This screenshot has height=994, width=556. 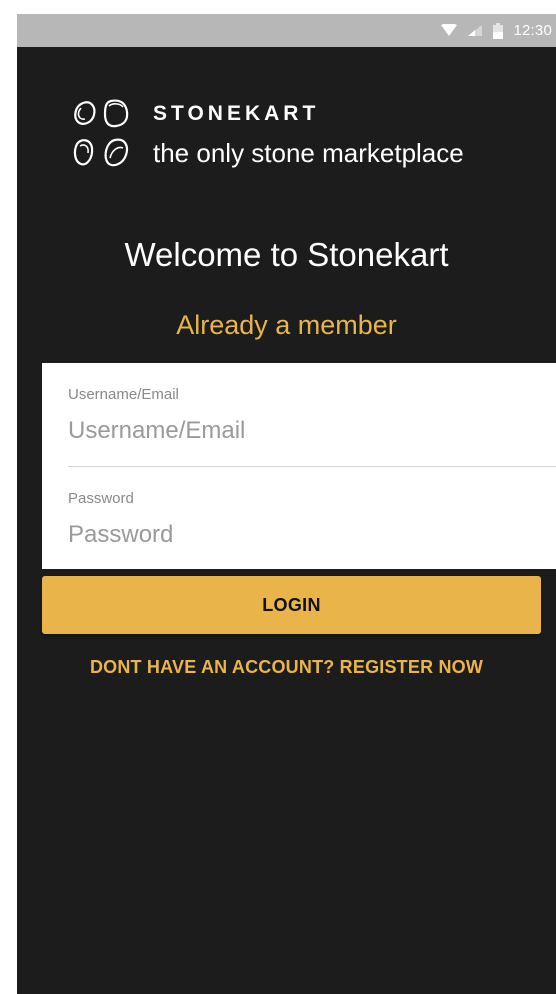 I want to click on username-field: Username/Email, so click(x=311, y=415).